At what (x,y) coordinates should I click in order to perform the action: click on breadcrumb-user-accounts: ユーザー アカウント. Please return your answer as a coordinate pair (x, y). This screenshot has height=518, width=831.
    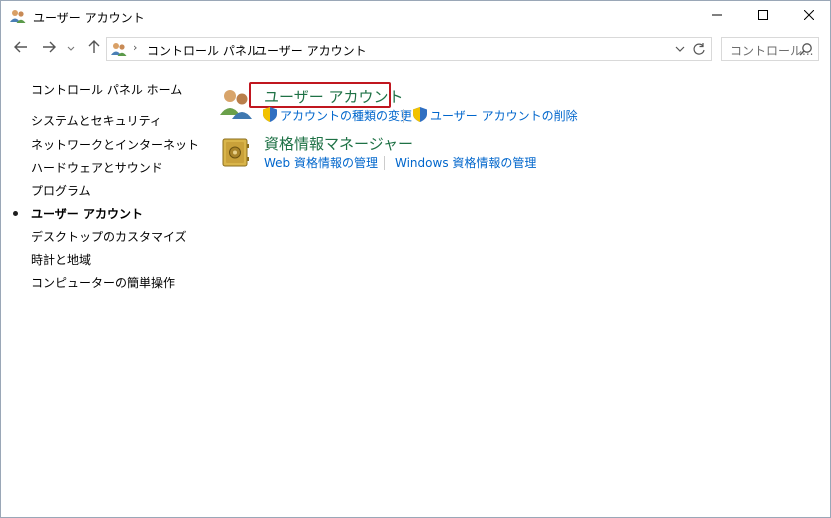
    Looking at the image, I should click on (311, 50).